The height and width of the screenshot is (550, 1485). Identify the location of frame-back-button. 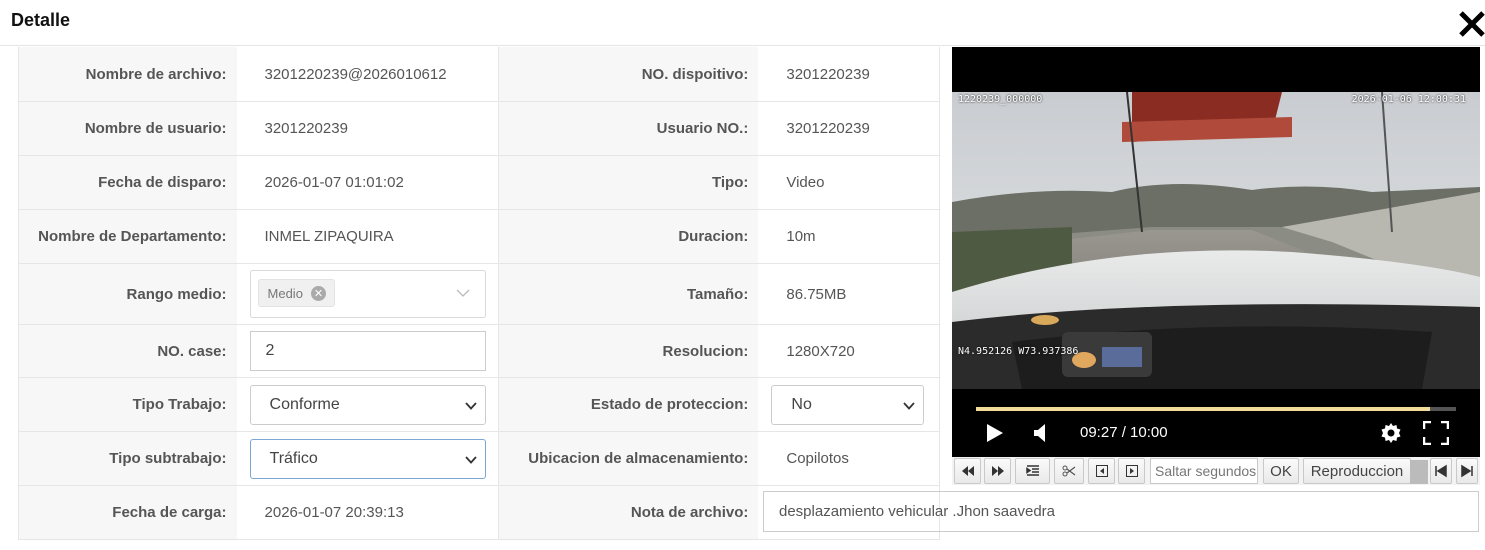
(1101, 471).